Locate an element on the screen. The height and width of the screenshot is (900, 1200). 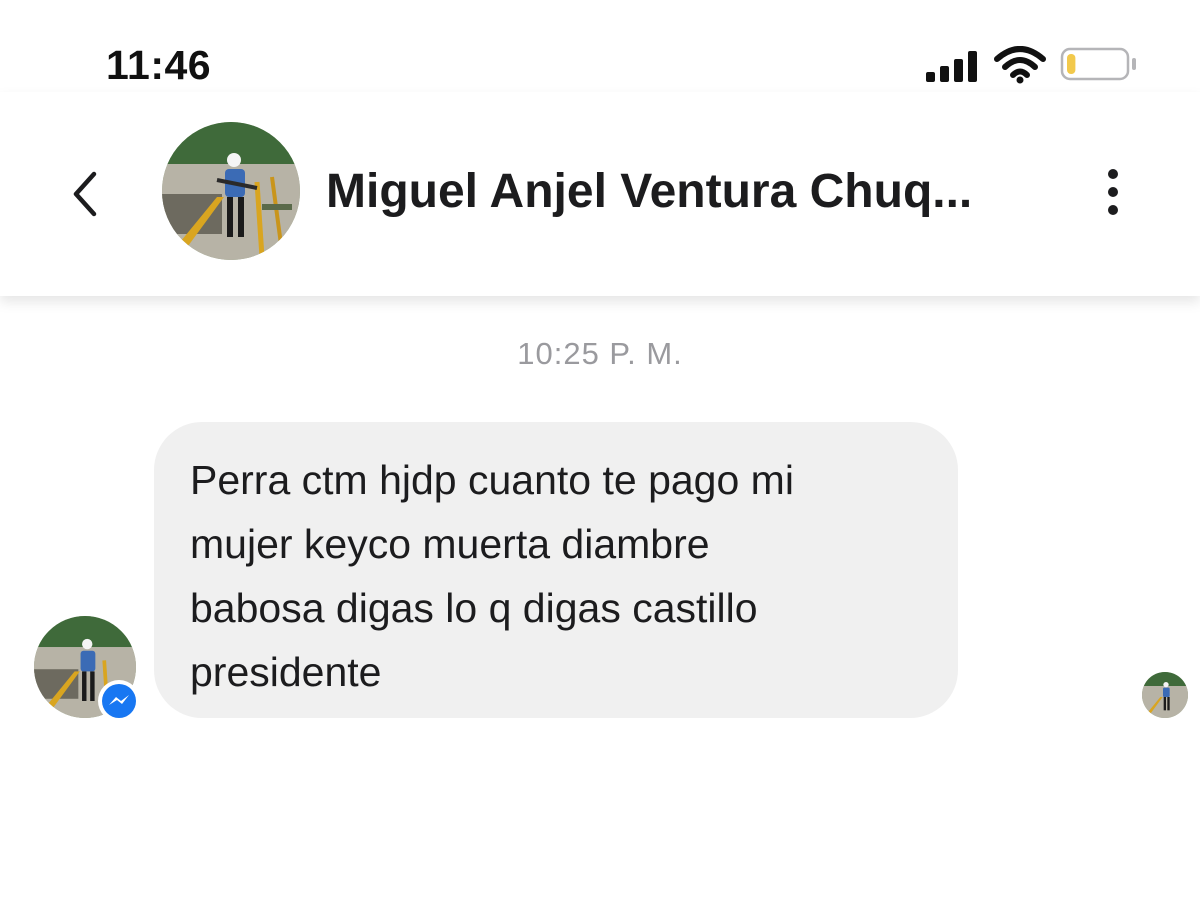
messenger-icon is located at coordinates (119, 701).